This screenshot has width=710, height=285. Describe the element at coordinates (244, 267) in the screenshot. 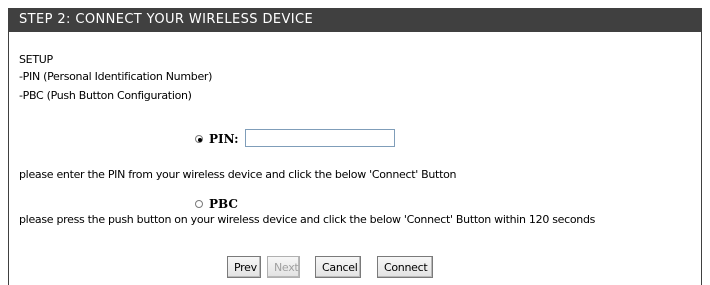

I see `prev-button: Prev` at that location.